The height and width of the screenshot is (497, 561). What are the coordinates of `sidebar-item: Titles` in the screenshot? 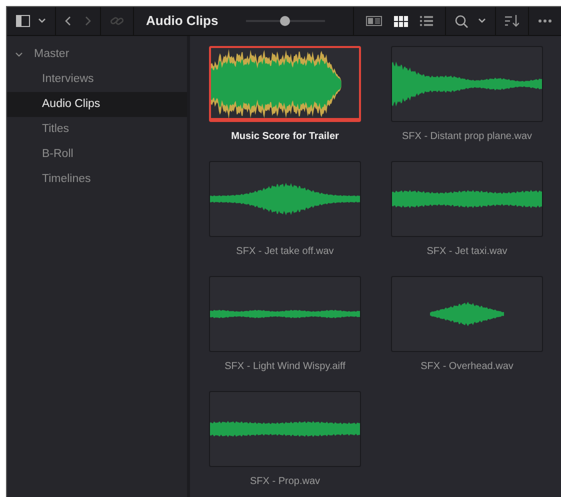 It's located at (97, 129).